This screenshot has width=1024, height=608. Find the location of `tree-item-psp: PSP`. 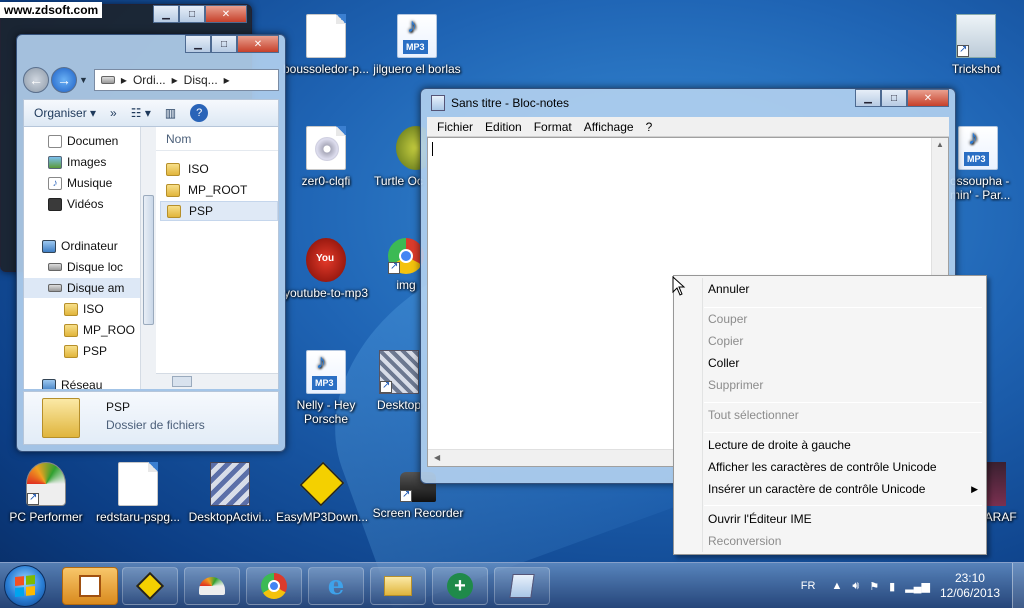

tree-item-psp: PSP is located at coordinates (85, 351).